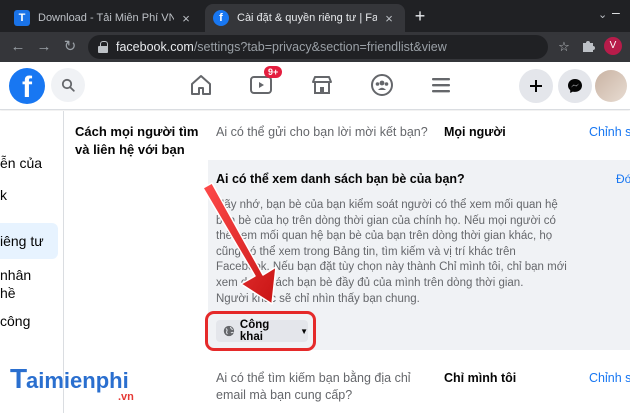 This screenshot has height=413, width=630. What do you see at coordinates (613, 46) in the screenshot?
I see `profile-avatar: V` at bounding box center [613, 46].